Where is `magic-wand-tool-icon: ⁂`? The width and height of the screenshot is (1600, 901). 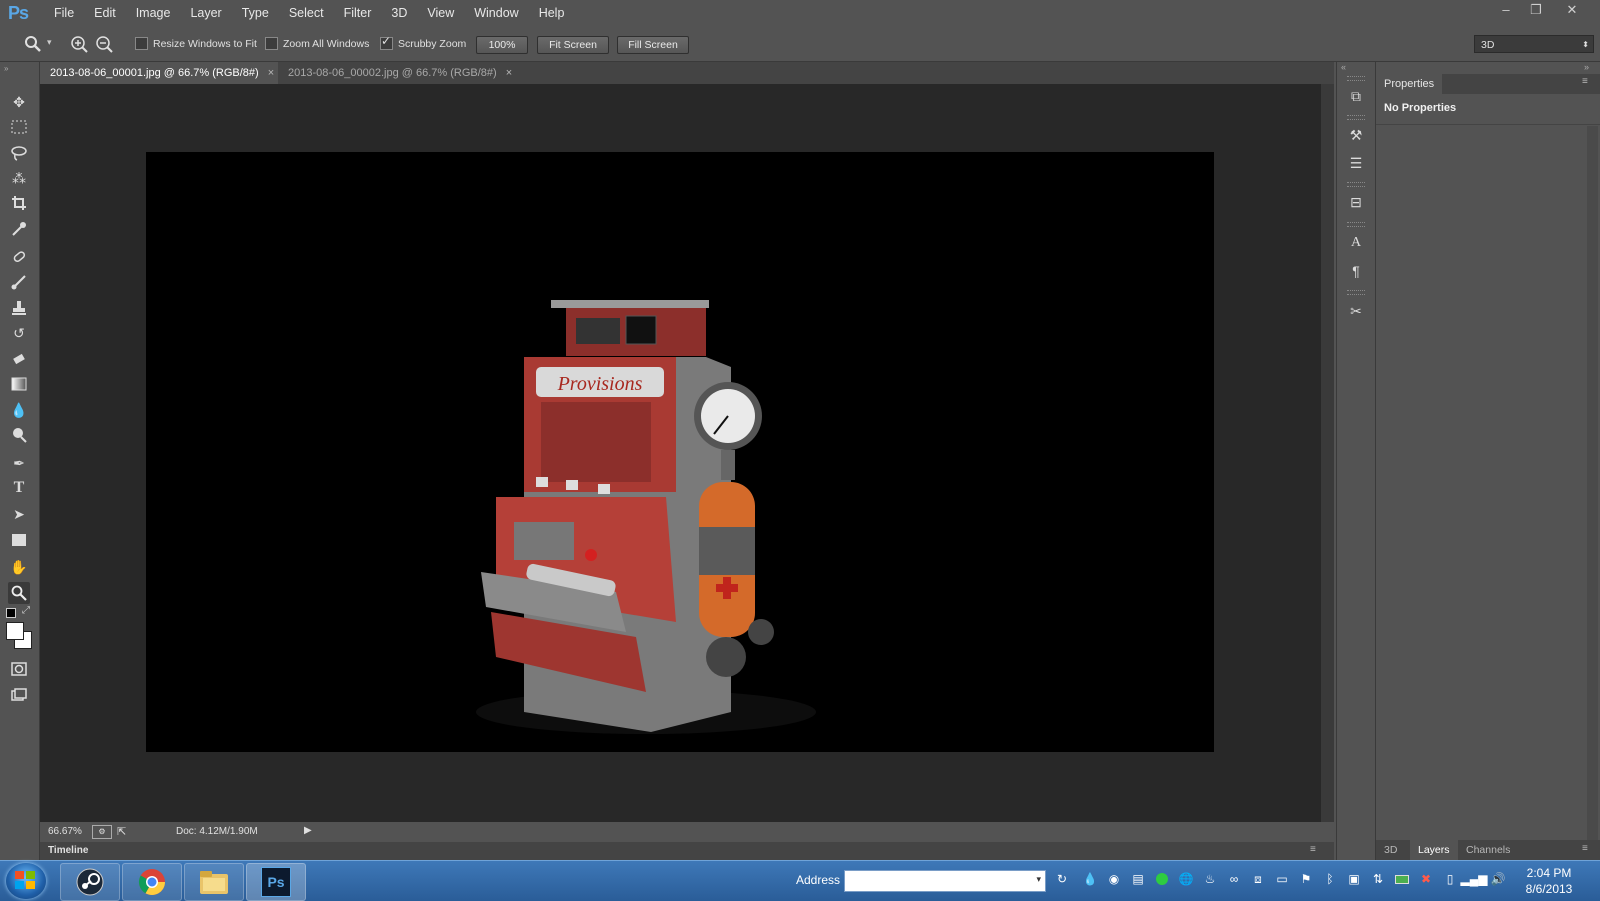 magic-wand-tool-icon: ⁂ is located at coordinates (19, 178).